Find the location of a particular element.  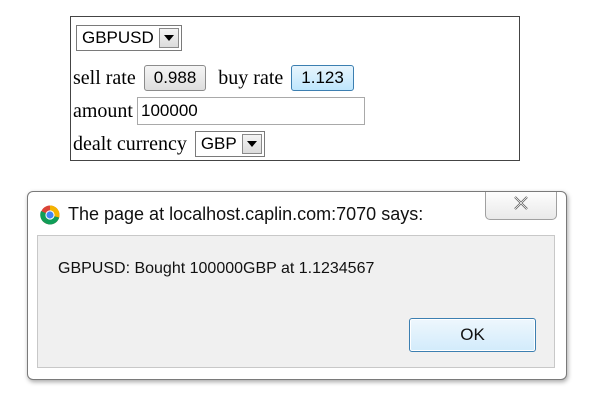

currency-pair-value: GBPUSD is located at coordinates (118, 37).